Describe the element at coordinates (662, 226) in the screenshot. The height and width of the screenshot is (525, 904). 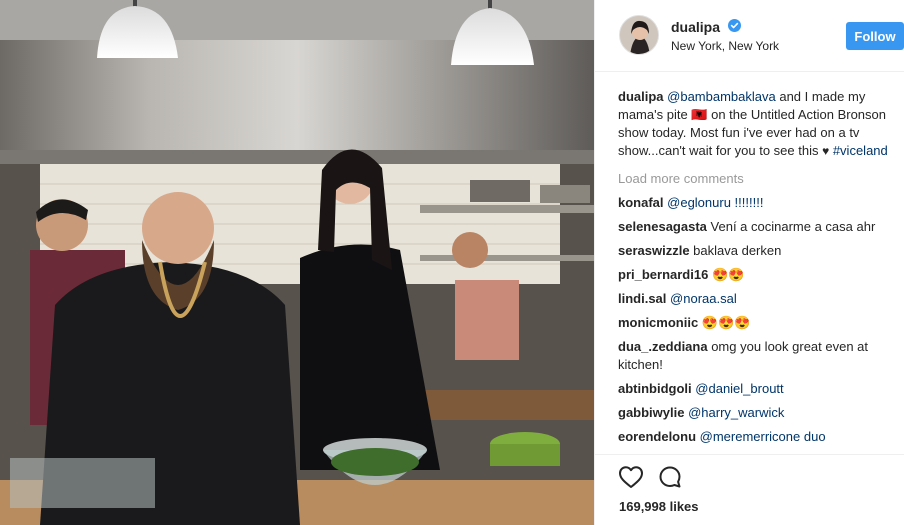
I see `comment-username: selenesagasta` at that location.